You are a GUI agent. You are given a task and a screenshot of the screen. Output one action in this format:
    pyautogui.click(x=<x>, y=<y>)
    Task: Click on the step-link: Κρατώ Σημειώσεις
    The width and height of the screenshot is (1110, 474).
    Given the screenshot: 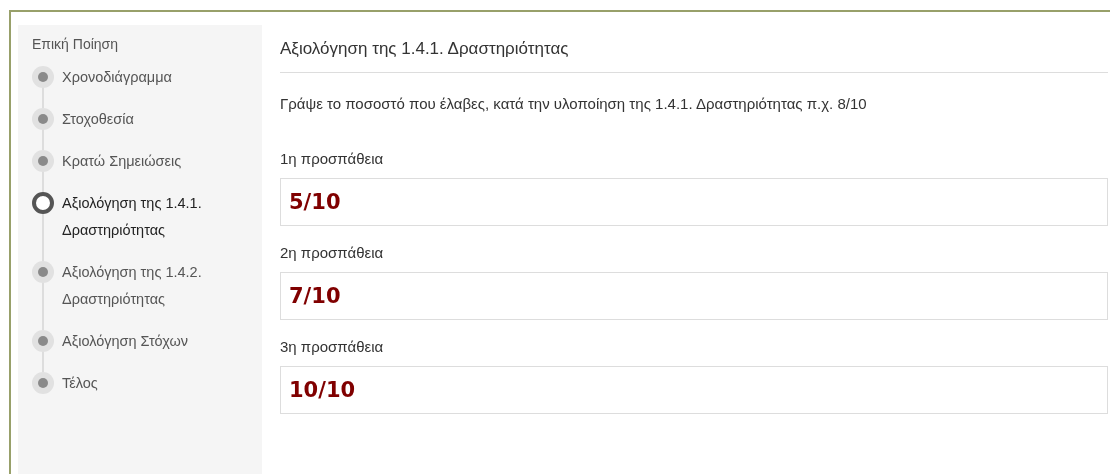 What is the action you would take?
    pyautogui.click(x=137, y=161)
    